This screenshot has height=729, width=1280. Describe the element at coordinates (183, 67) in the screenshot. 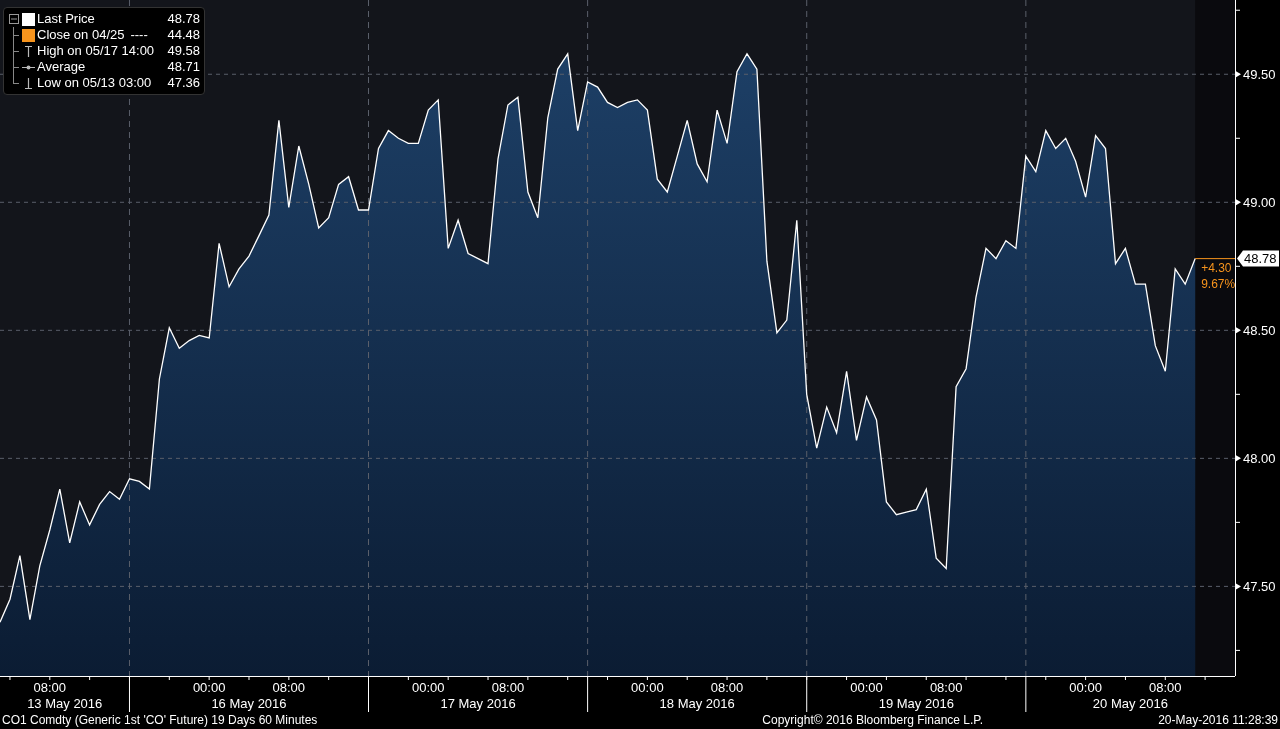

I see `legend-value: 48.71` at that location.